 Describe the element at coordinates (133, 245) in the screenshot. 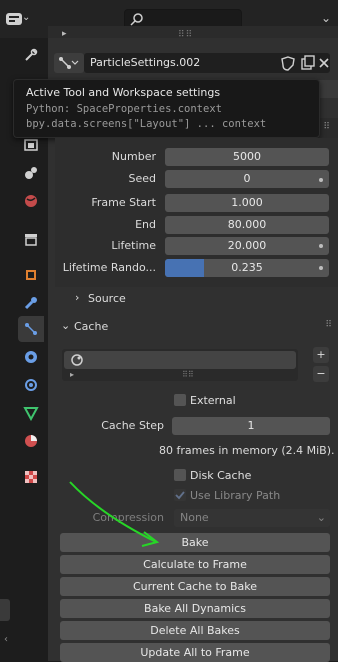

I see `lifetime-label: Lifetime` at that location.